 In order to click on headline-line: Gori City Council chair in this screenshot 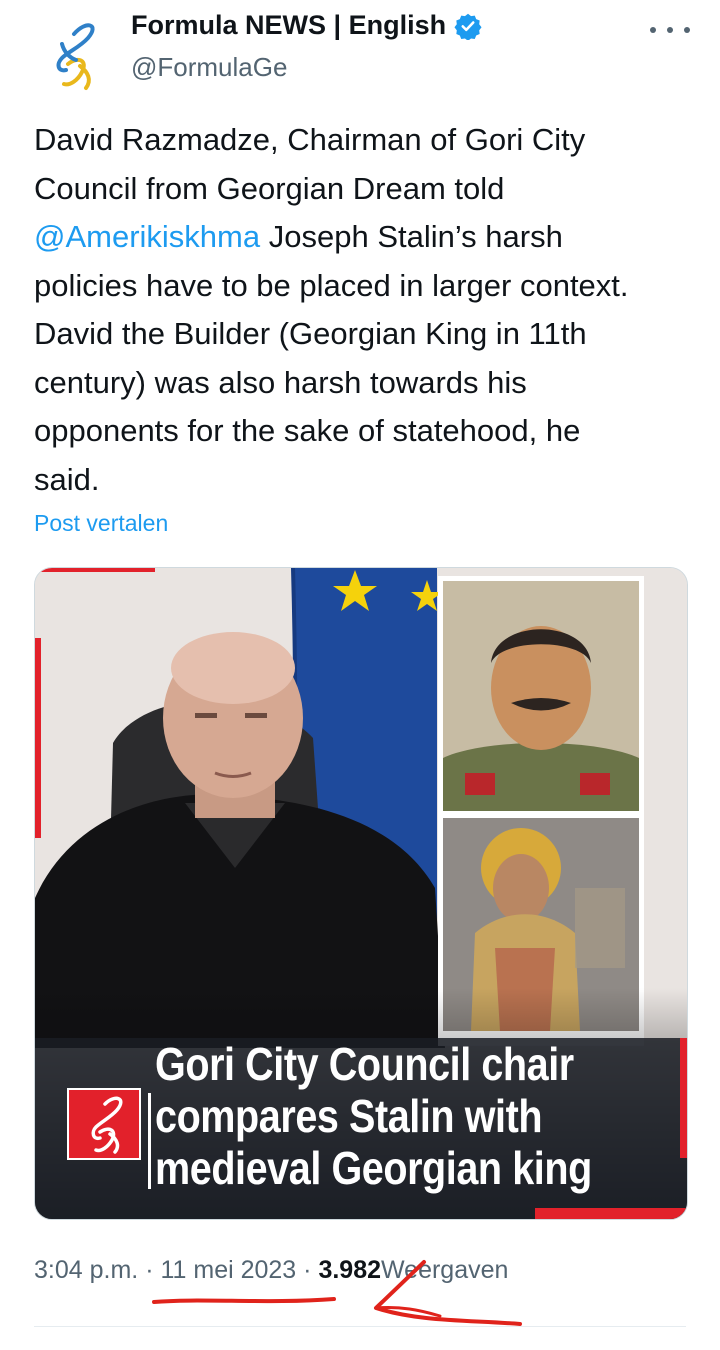, I will do `click(364, 1064)`.